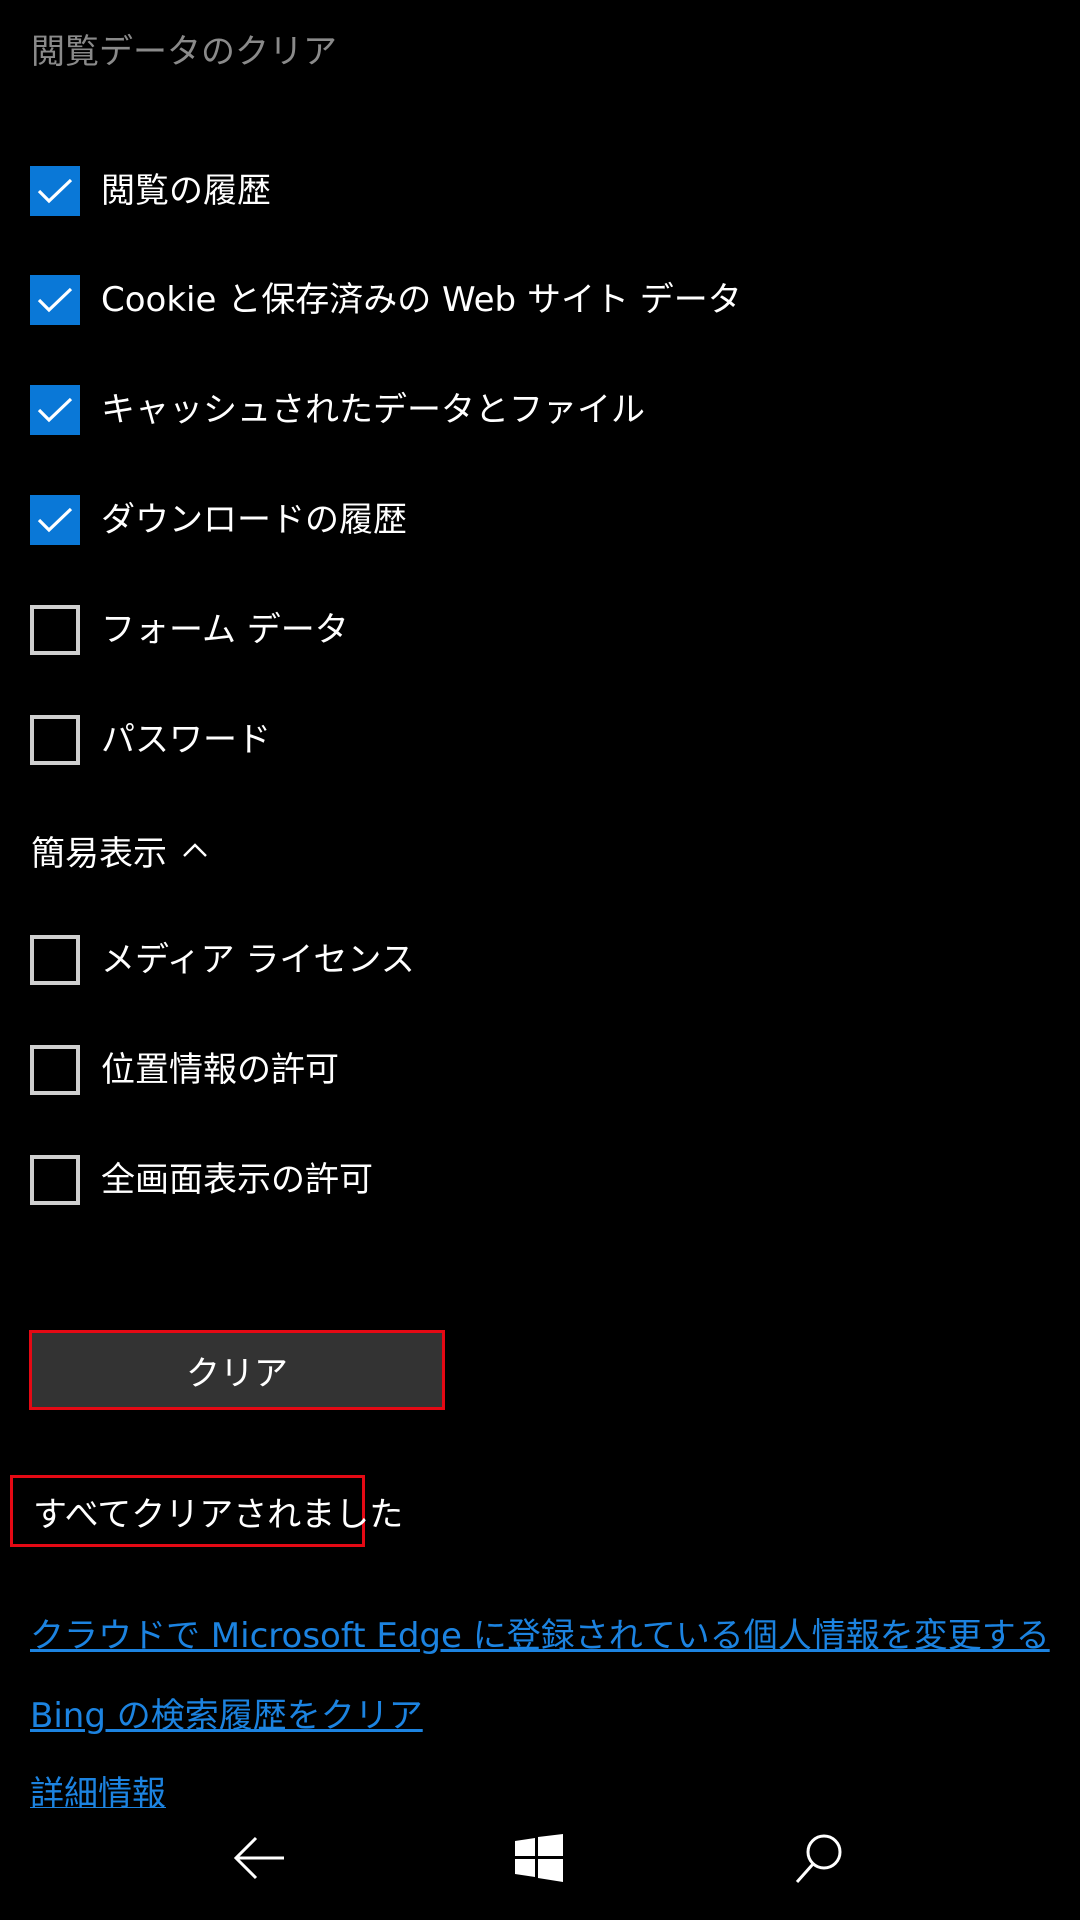 Image resolution: width=1080 pixels, height=1920 pixels. I want to click on navigation-bar, so click(540, 1864).